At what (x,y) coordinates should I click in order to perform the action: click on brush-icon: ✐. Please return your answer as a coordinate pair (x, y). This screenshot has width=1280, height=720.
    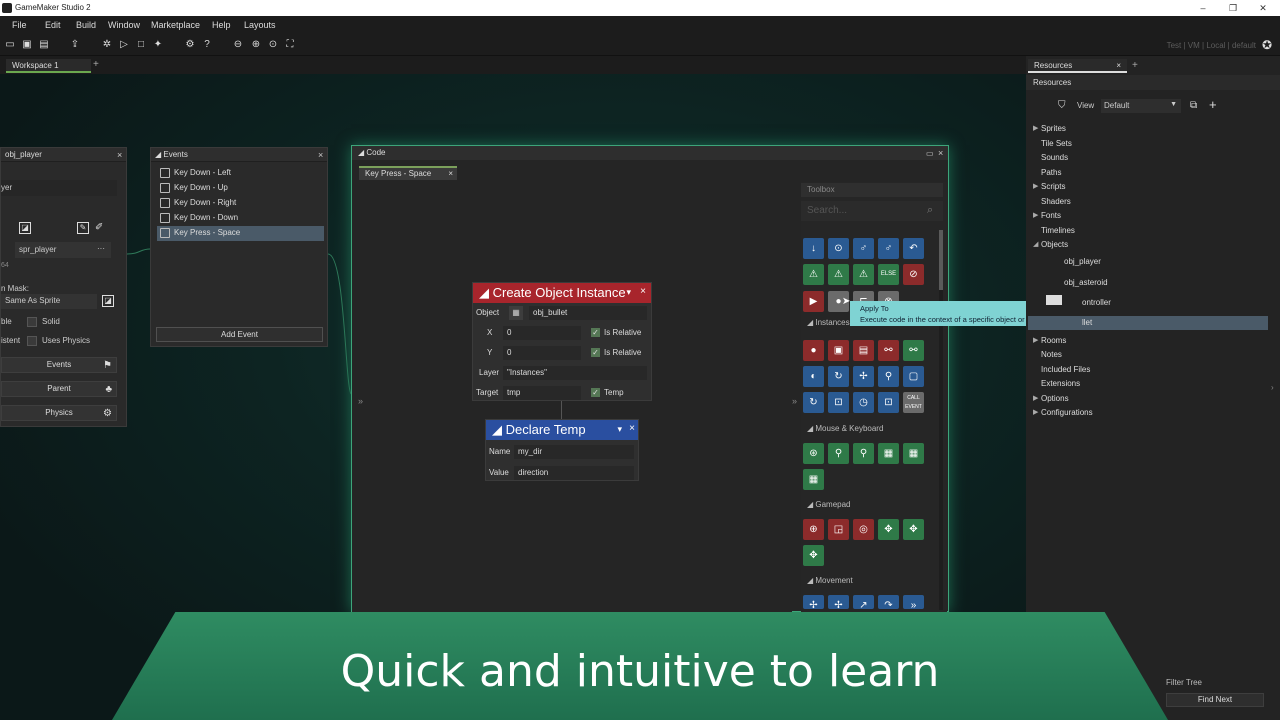
    Looking at the image, I should click on (99, 227).